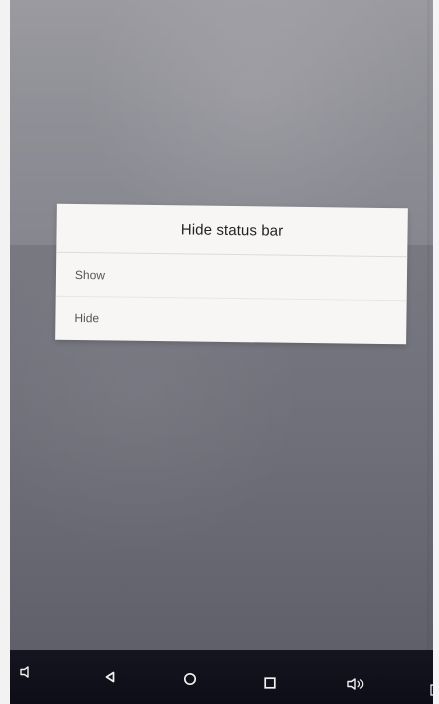 This screenshot has height=704, width=439. What do you see at coordinates (428, 690) in the screenshot?
I see `screenshot-icon` at bounding box center [428, 690].